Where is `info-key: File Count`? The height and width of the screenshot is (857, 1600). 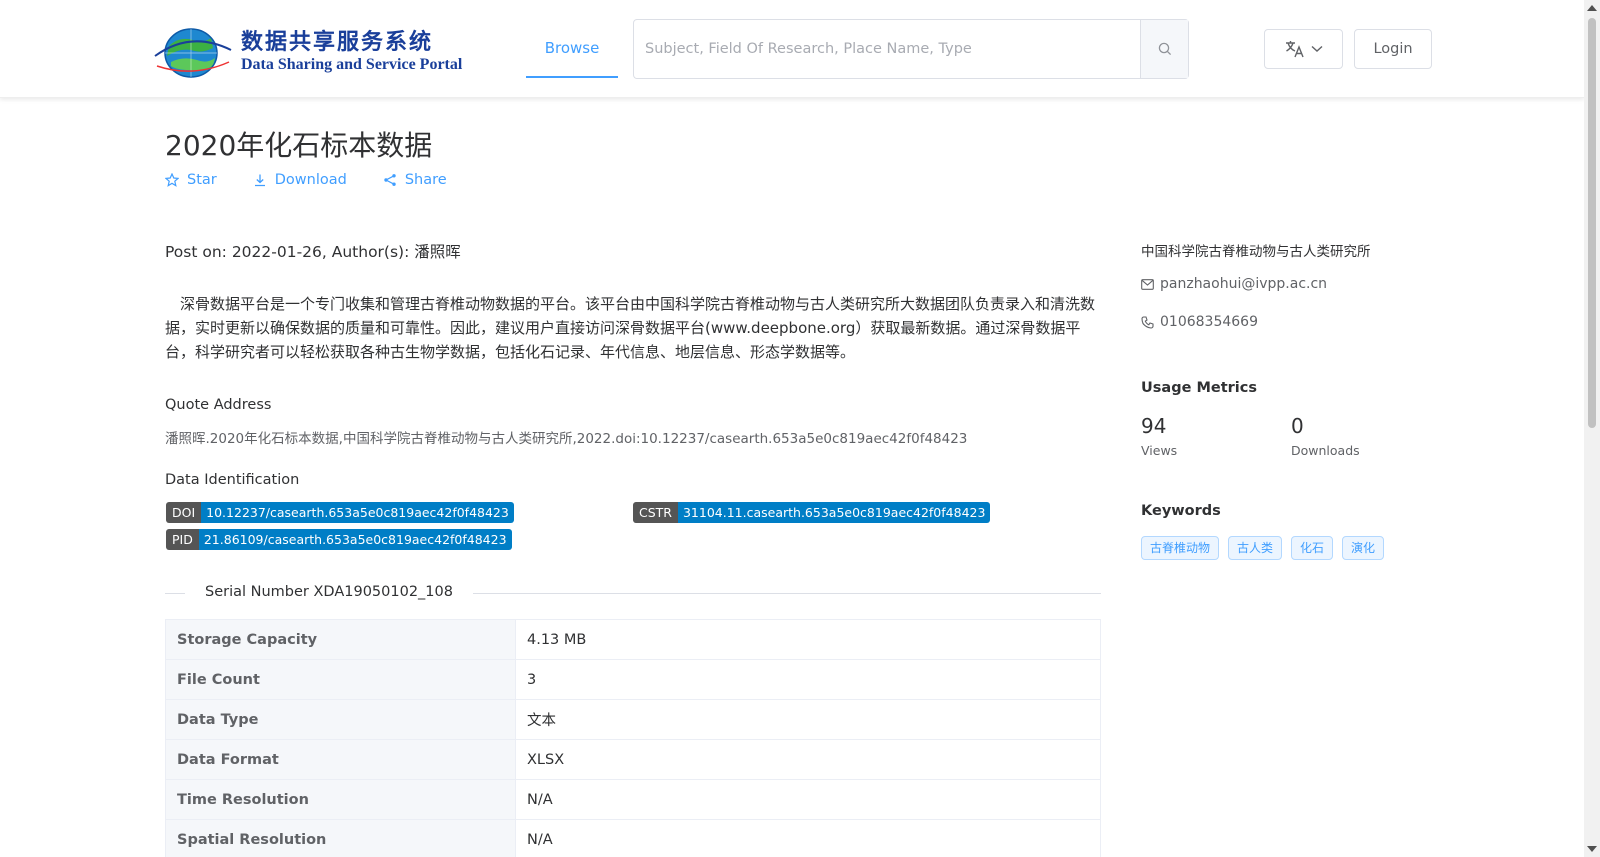 info-key: File Count is located at coordinates (340, 679).